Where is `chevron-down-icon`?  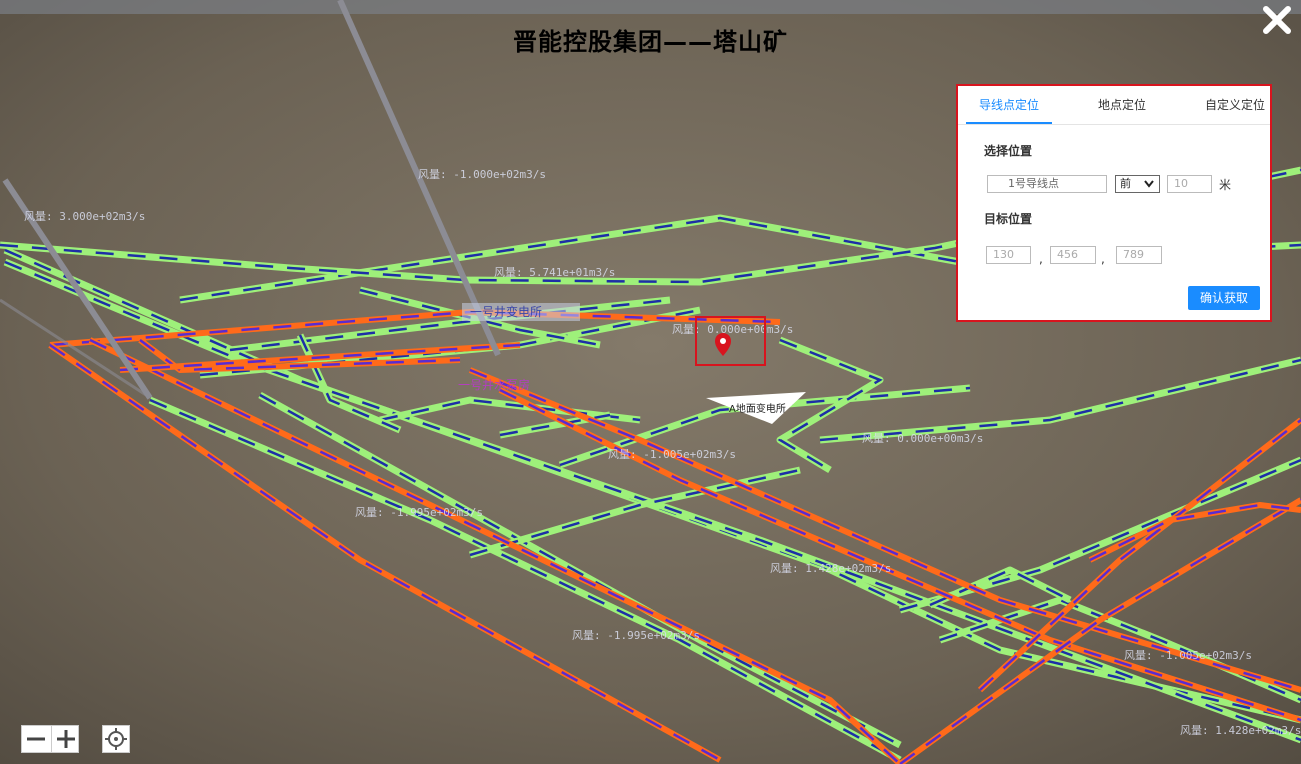
chevron-down-icon is located at coordinates (1149, 184).